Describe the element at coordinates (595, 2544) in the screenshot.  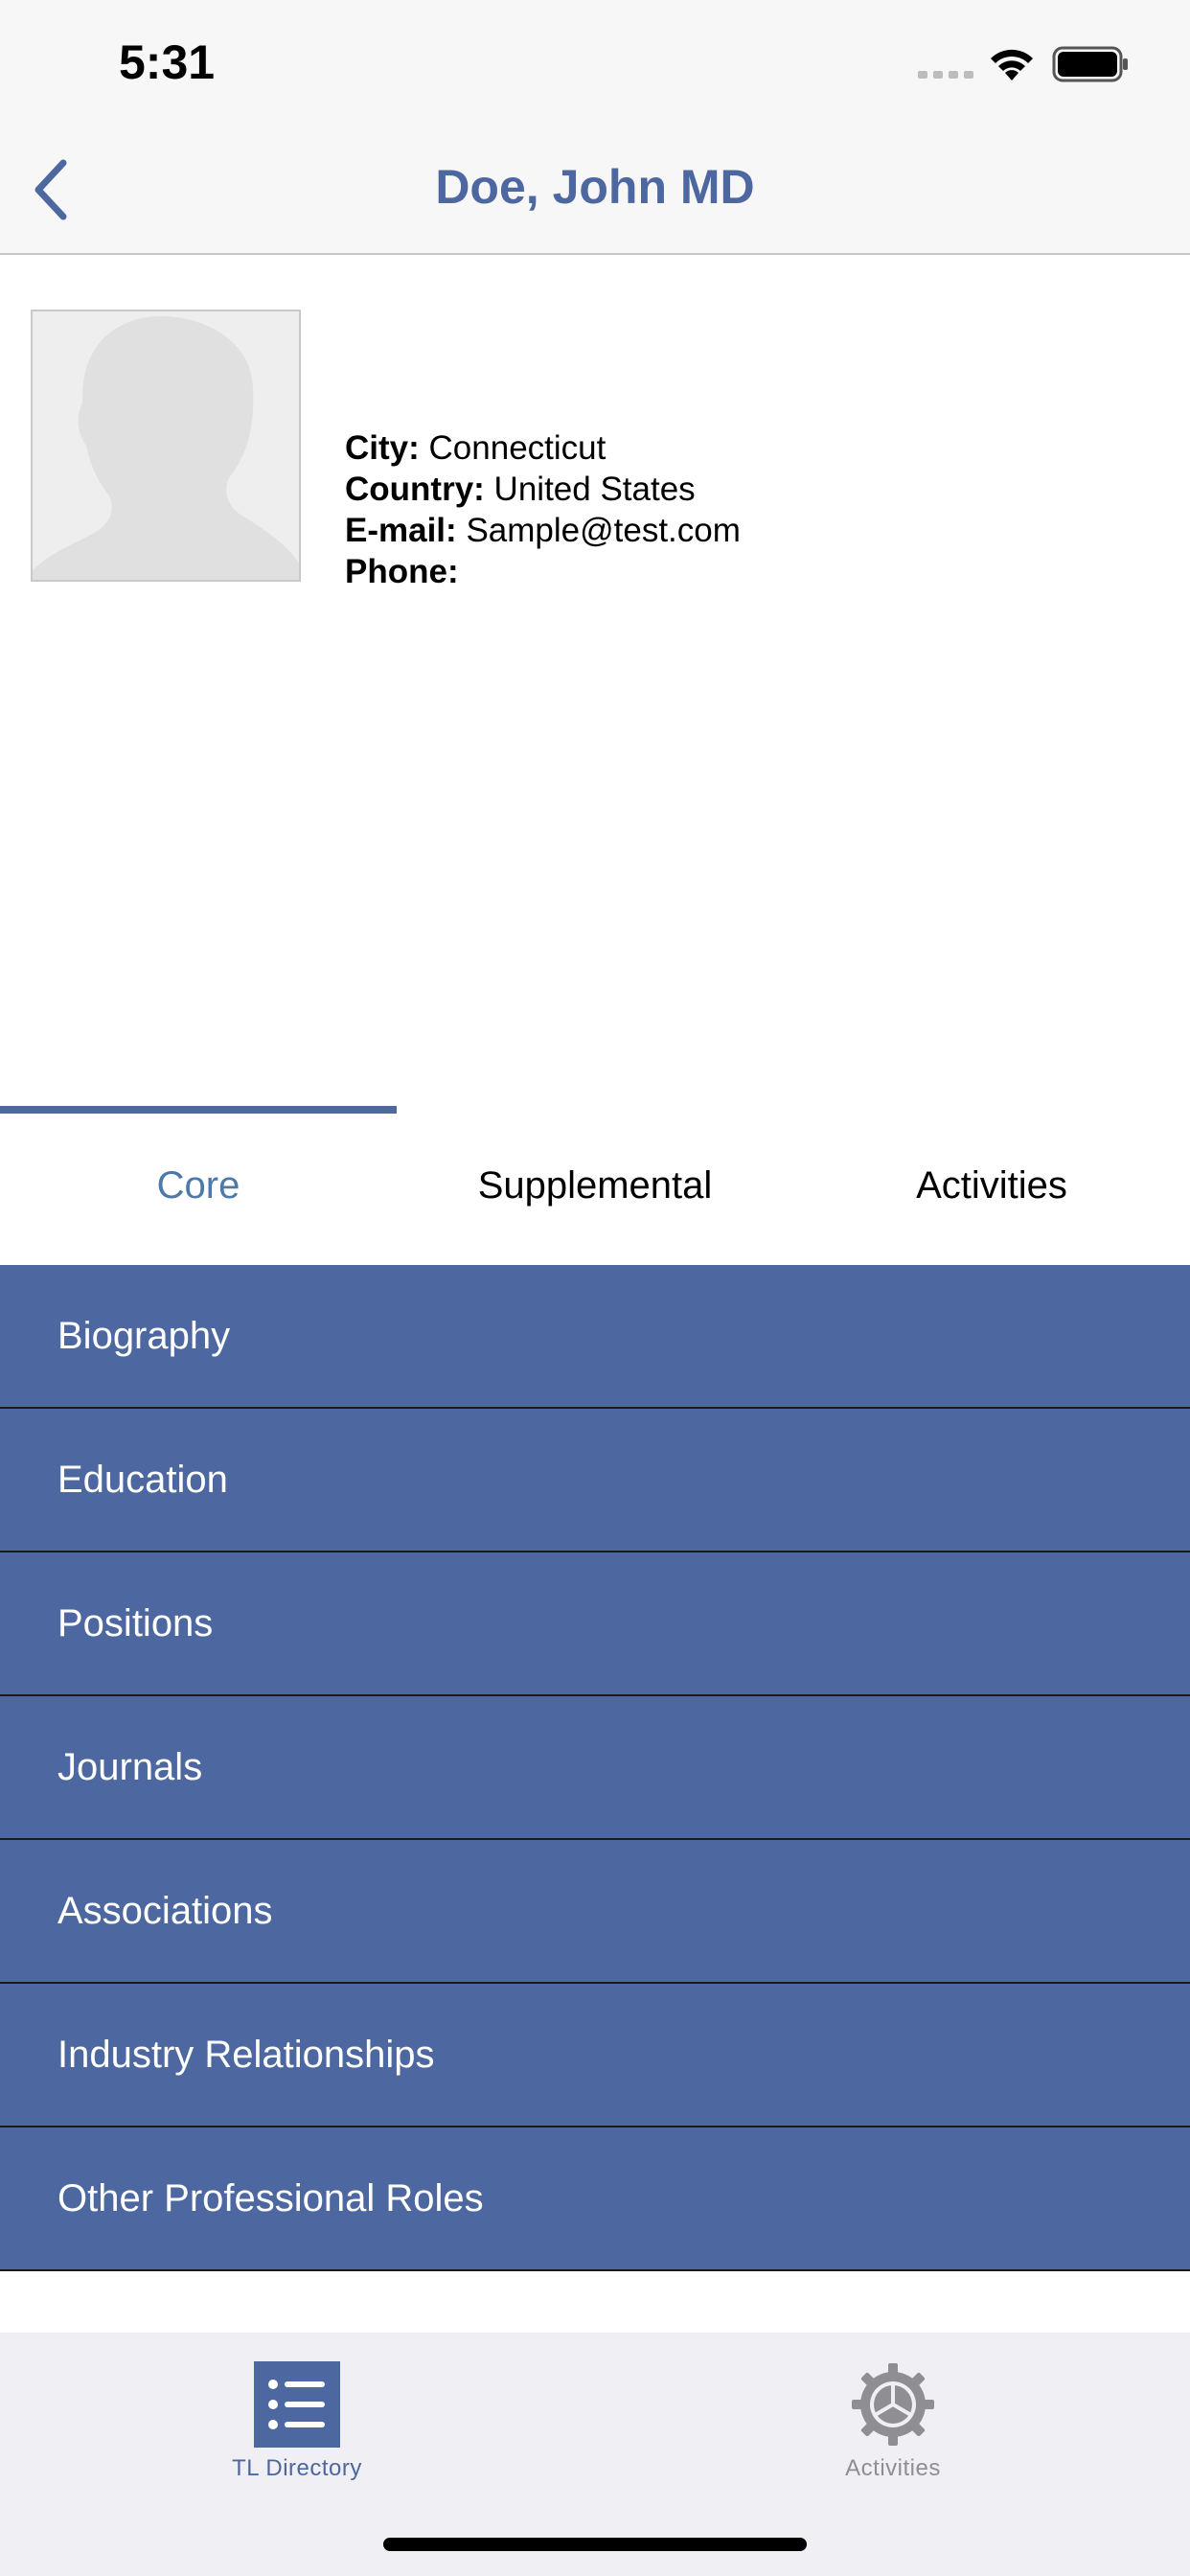
I see `home-indicator` at that location.